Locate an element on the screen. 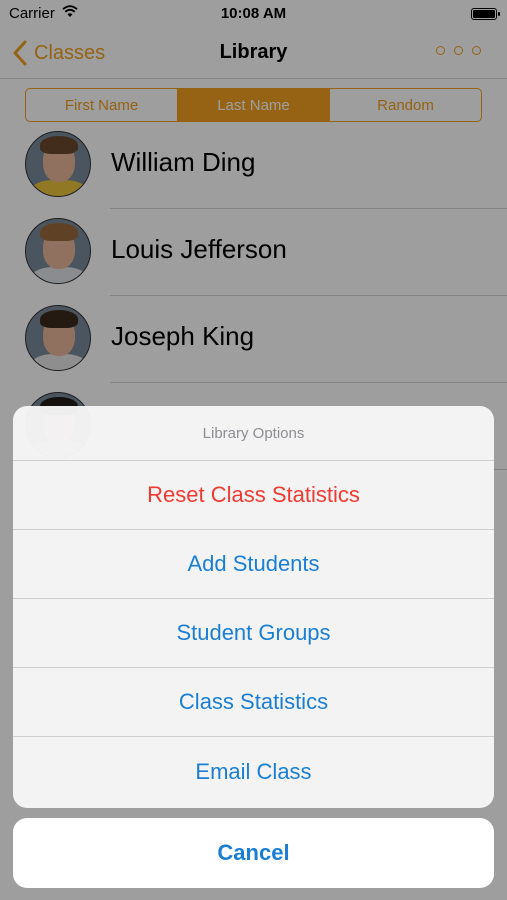 This screenshot has height=900, width=507. class-statistics-button: Class Statistics is located at coordinates (253, 702).